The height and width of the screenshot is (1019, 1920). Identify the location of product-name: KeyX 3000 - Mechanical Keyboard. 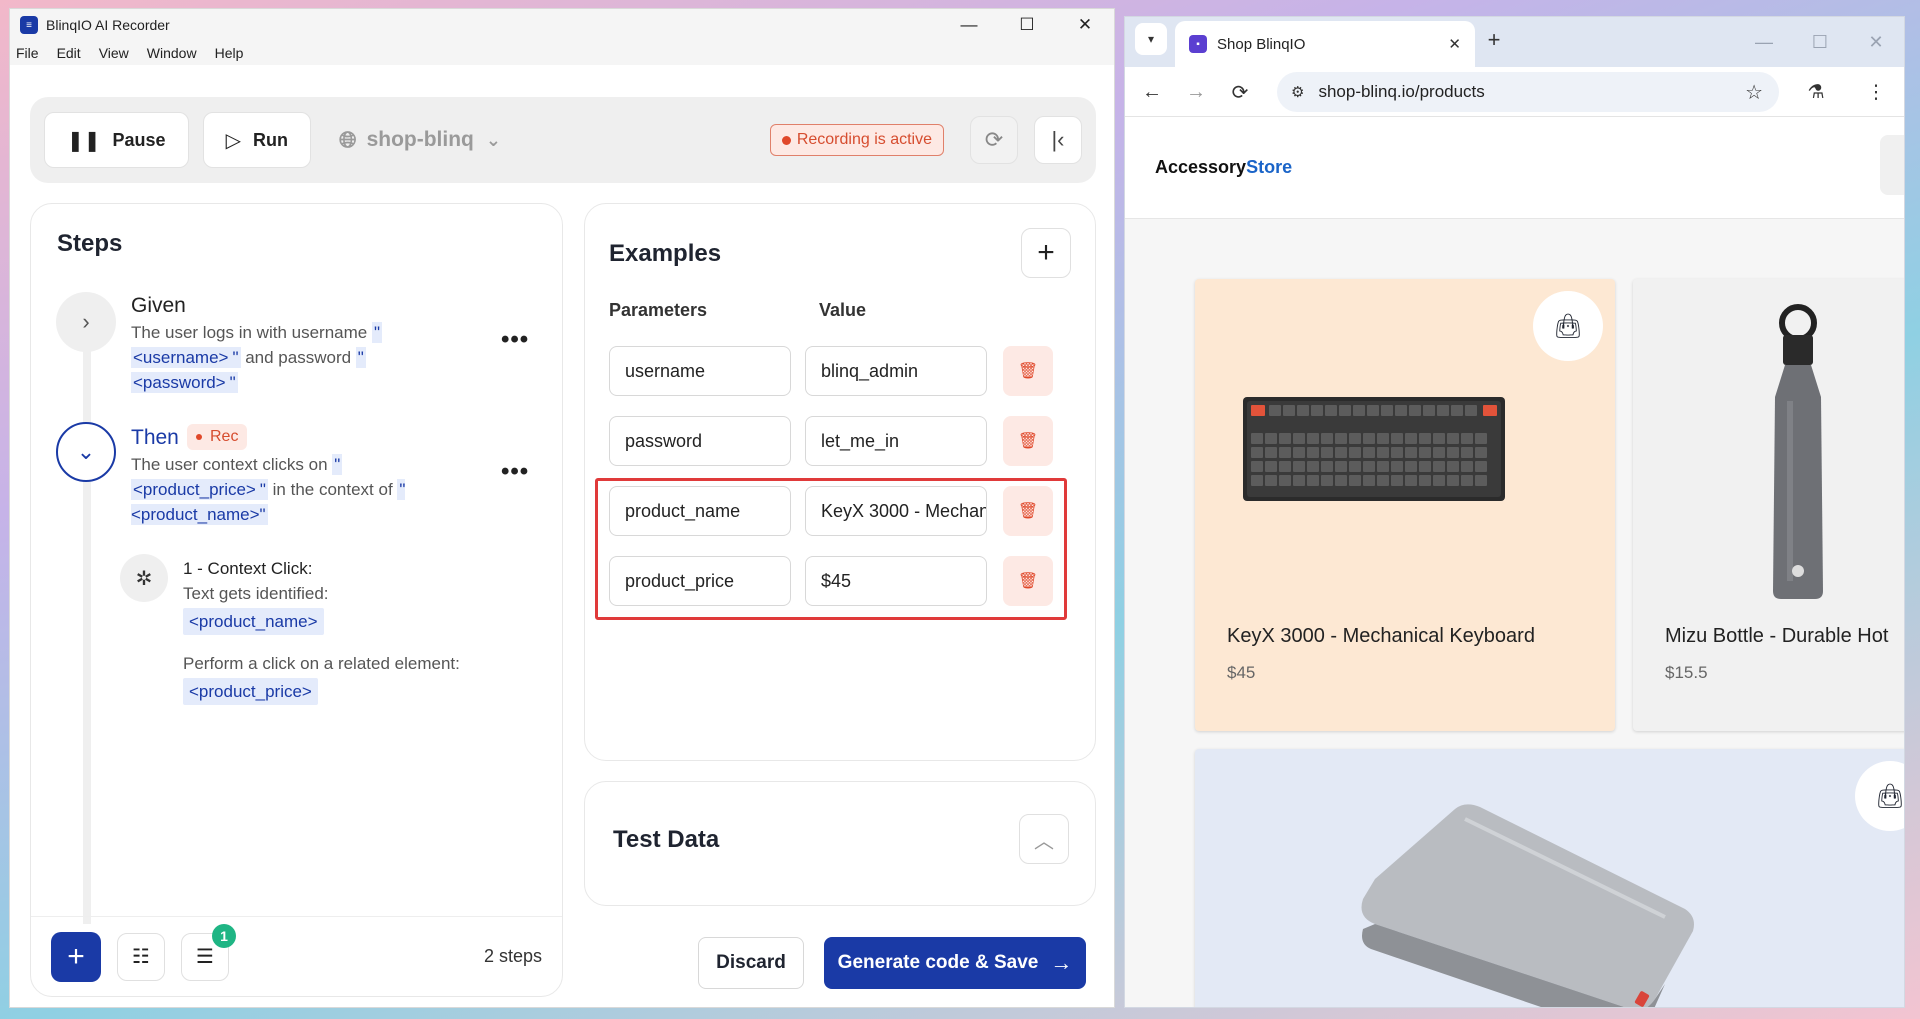
(1381, 636).